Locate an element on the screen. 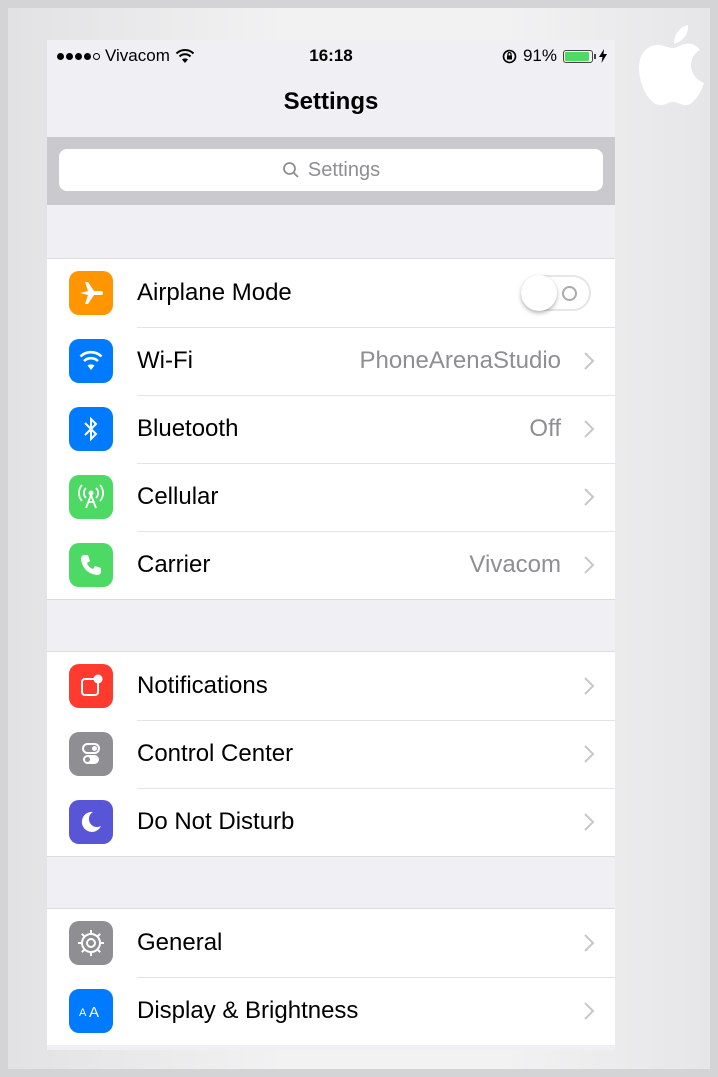 Image resolution: width=718 pixels, height=1077 pixels. settings-row-cellular: Cellular is located at coordinates (331, 497).